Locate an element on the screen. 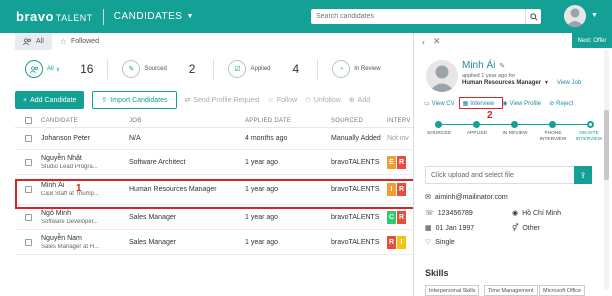 This screenshot has width=612, height=296. stat-label: Applied is located at coordinates (260, 69).